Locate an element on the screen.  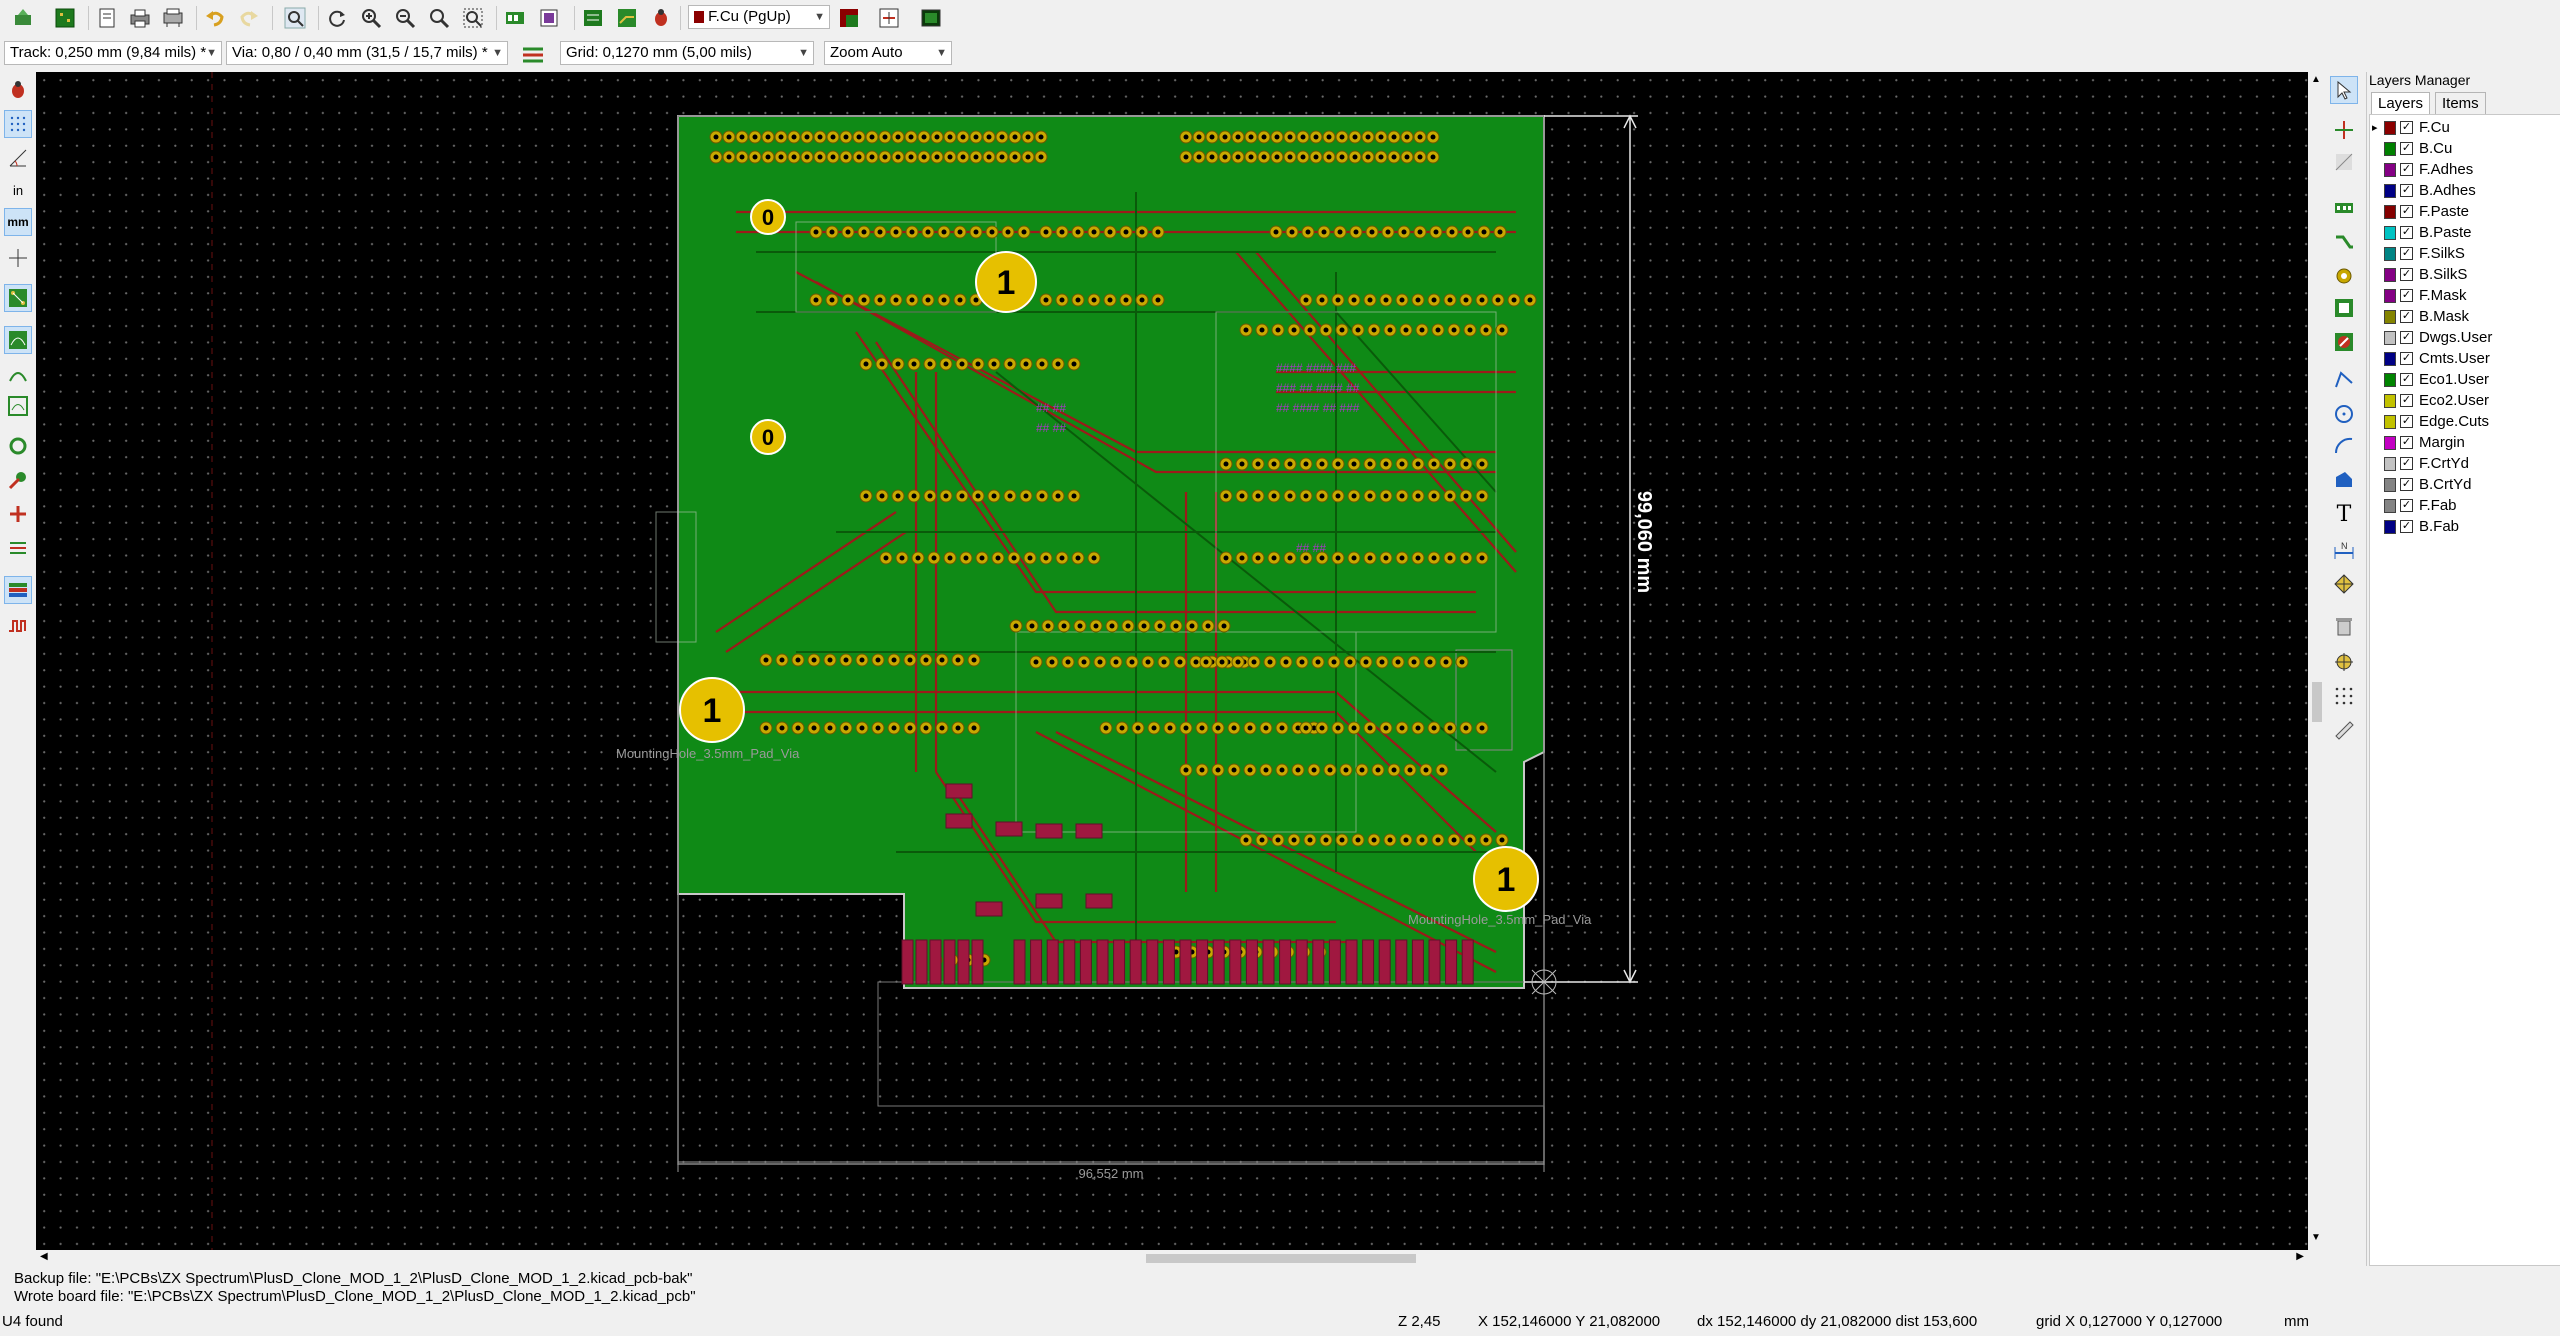
layer-settings-icon is located at coordinates (889, 18).